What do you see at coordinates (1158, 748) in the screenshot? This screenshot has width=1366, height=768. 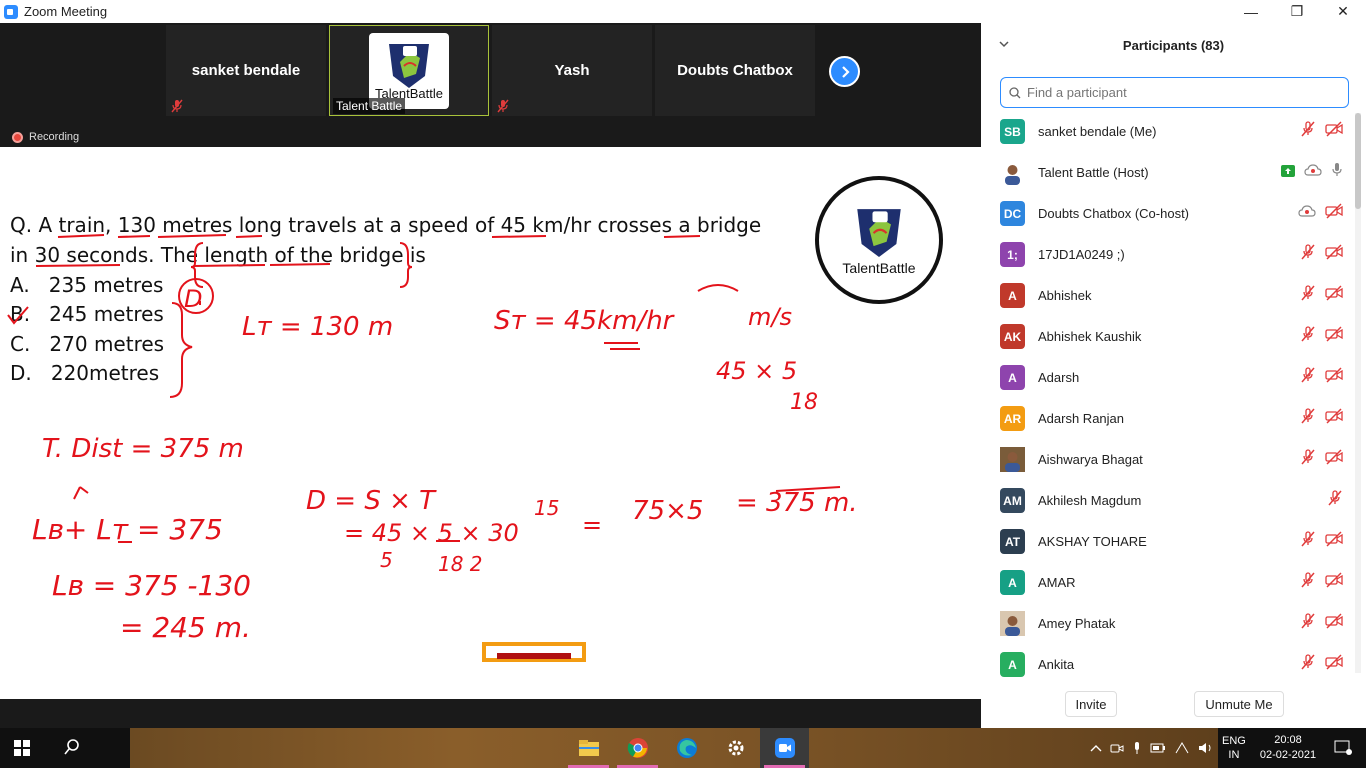 I see `battery-icon` at bounding box center [1158, 748].